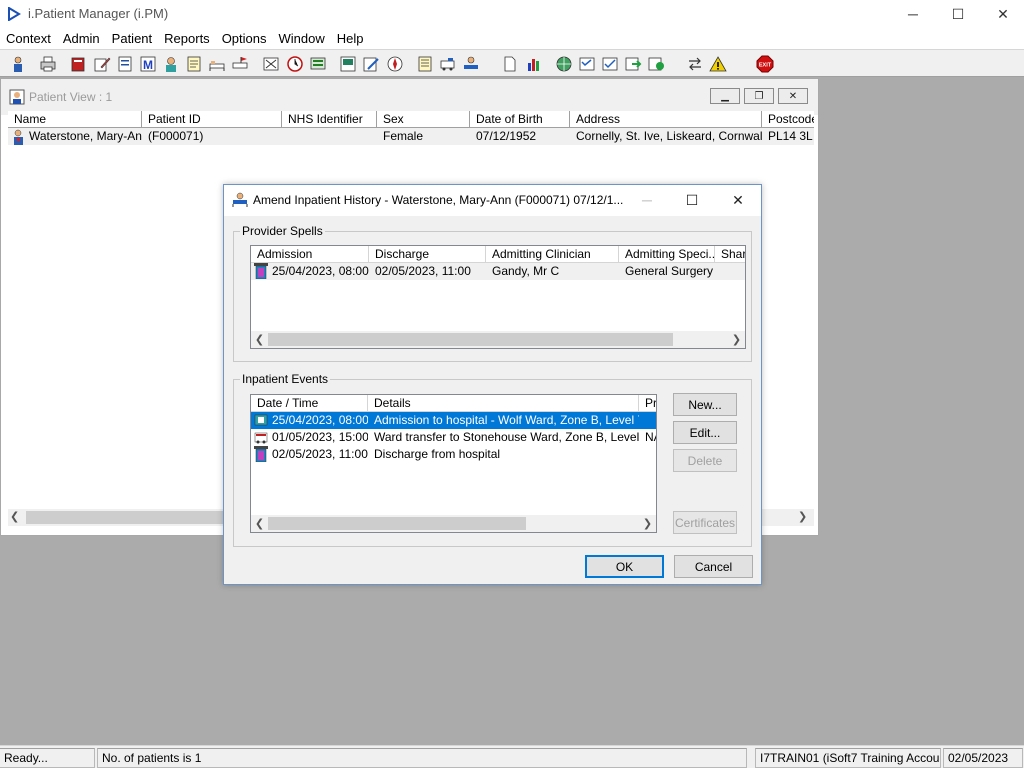 The image size is (1024, 768). Describe the element at coordinates (350, 39) in the screenshot. I see `menu-help: Help` at that location.